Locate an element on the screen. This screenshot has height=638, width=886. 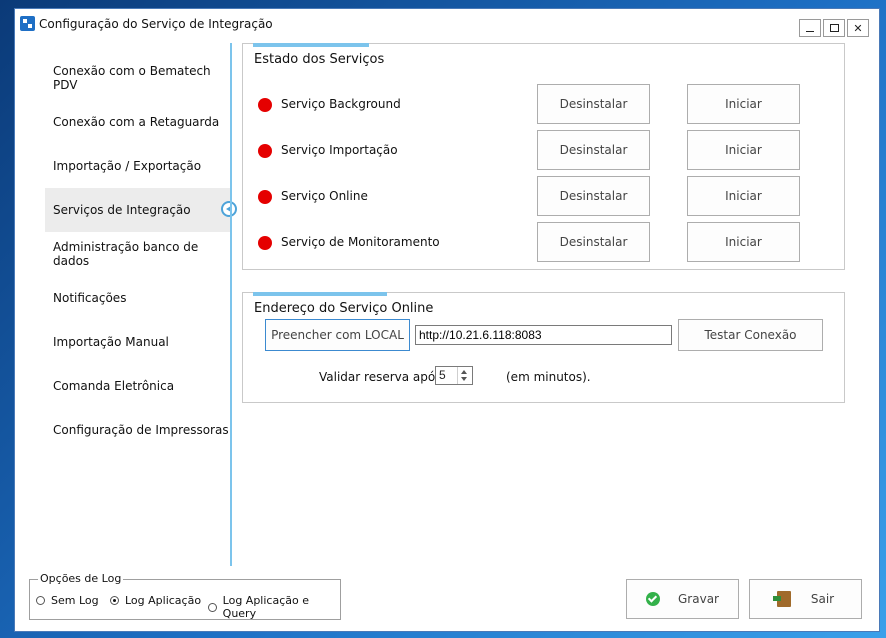
radio-label: Log Aplicação e Query is located at coordinates (265, 607).